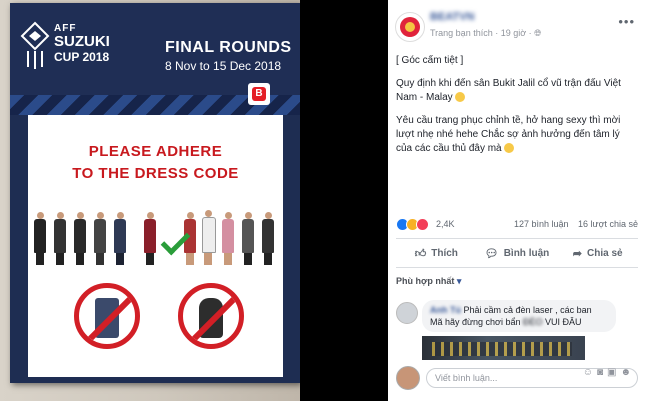  I want to click on logo-suzuki: SUZUKI, so click(82, 41).